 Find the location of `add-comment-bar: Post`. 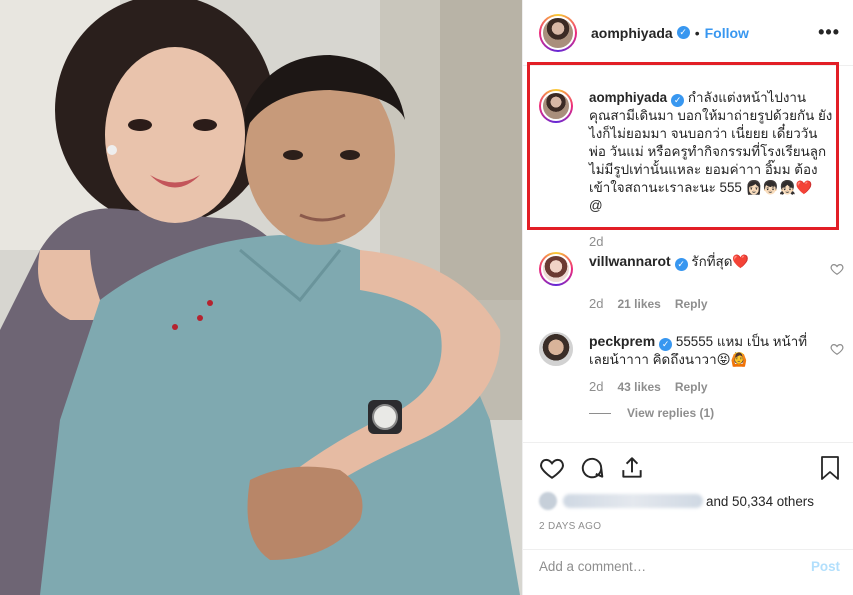

add-comment-bar: Post is located at coordinates (688, 566).